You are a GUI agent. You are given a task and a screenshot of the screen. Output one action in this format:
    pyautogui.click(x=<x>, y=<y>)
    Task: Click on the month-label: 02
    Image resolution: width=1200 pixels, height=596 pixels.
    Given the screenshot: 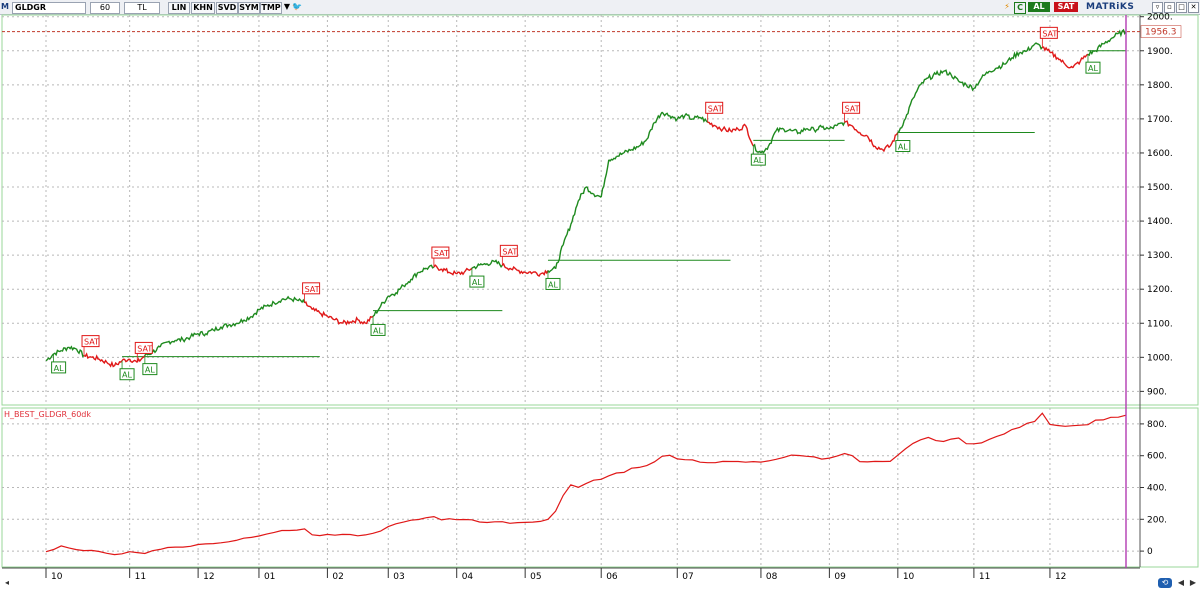 What is the action you would take?
    pyautogui.click(x=337, y=577)
    